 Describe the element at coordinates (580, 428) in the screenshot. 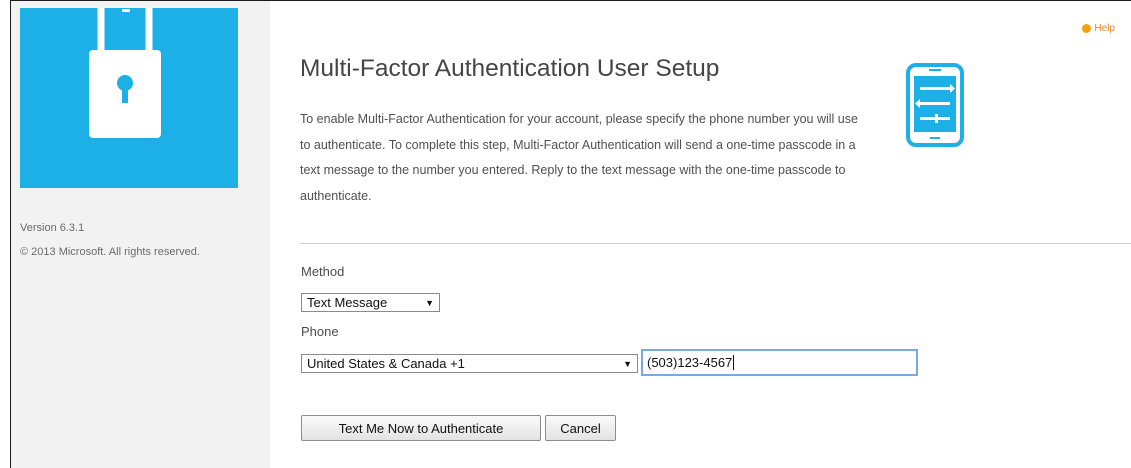

I see `cancel-button: Cancel` at that location.